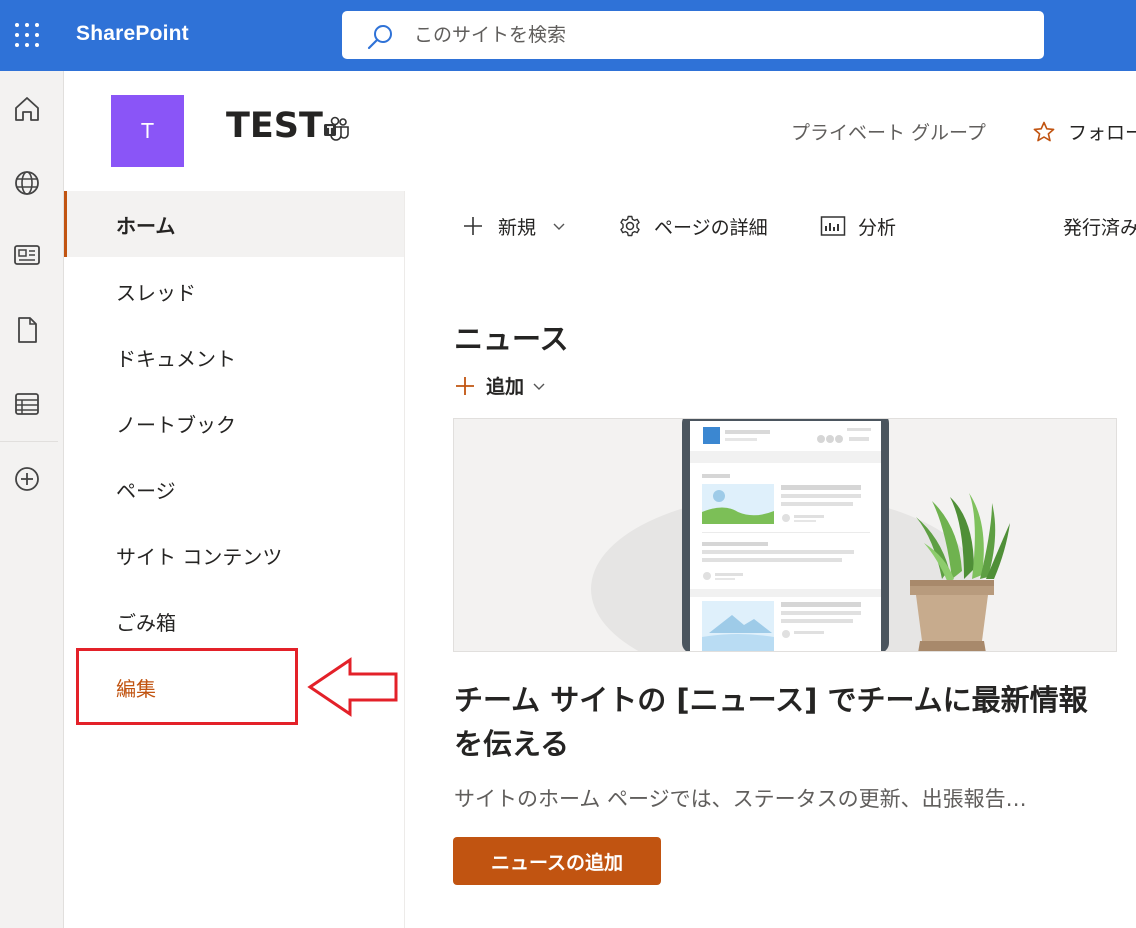 Image resolution: width=1136 pixels, height=928 pixels. I want to click on published-status: 発行済み, so click(1099, 226).